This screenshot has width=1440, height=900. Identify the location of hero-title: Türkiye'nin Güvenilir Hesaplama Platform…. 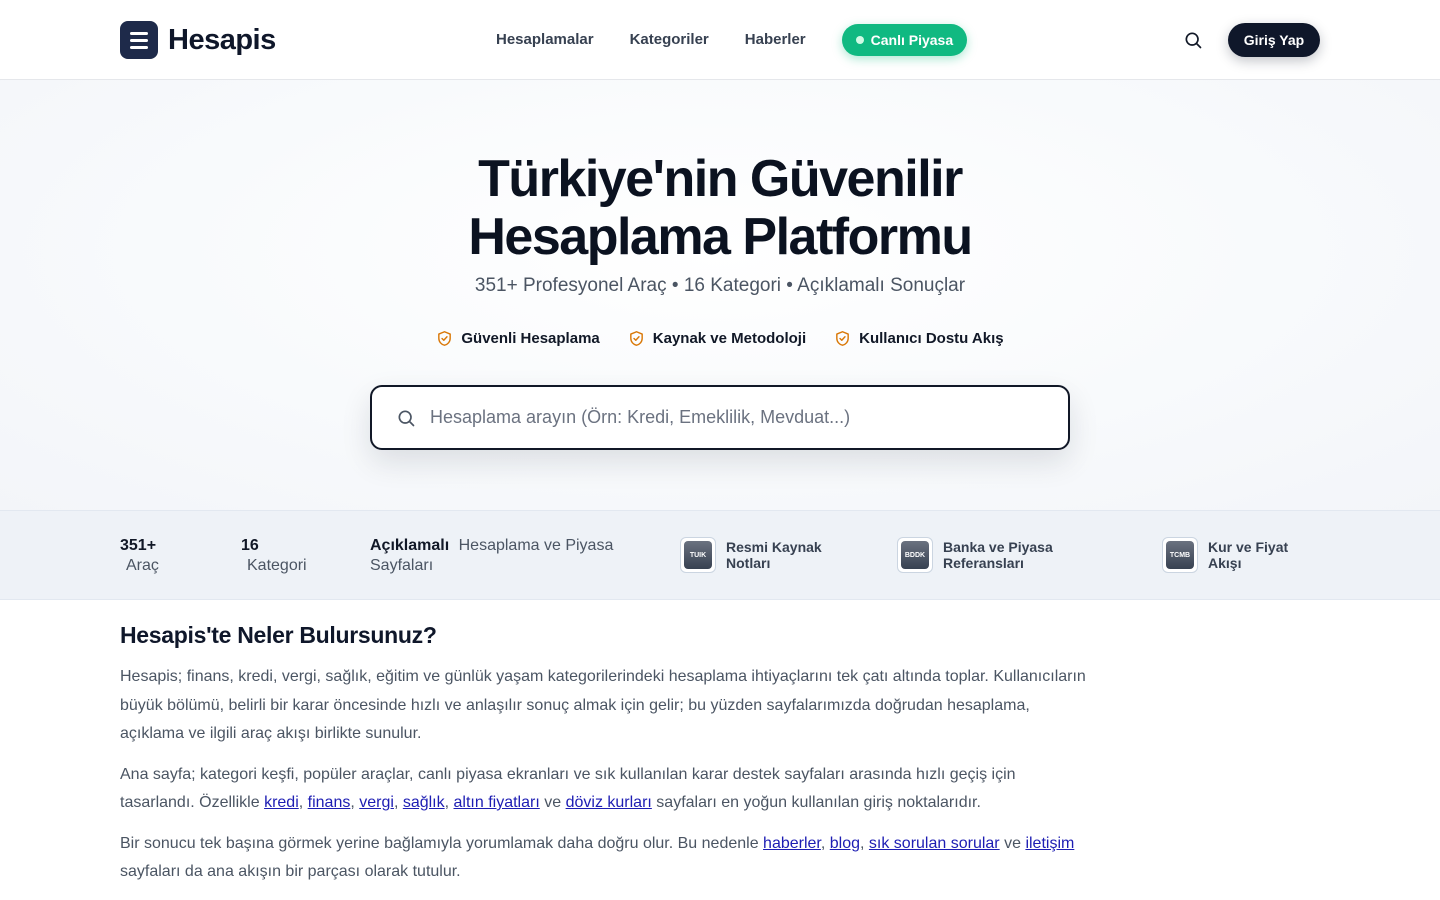
(720, 208).